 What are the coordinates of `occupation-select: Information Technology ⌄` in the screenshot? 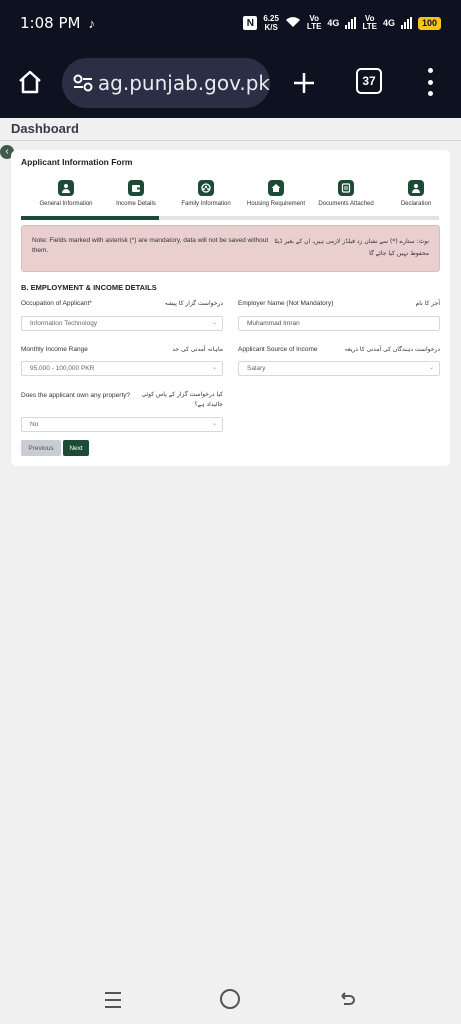 It's located at (122, 323).